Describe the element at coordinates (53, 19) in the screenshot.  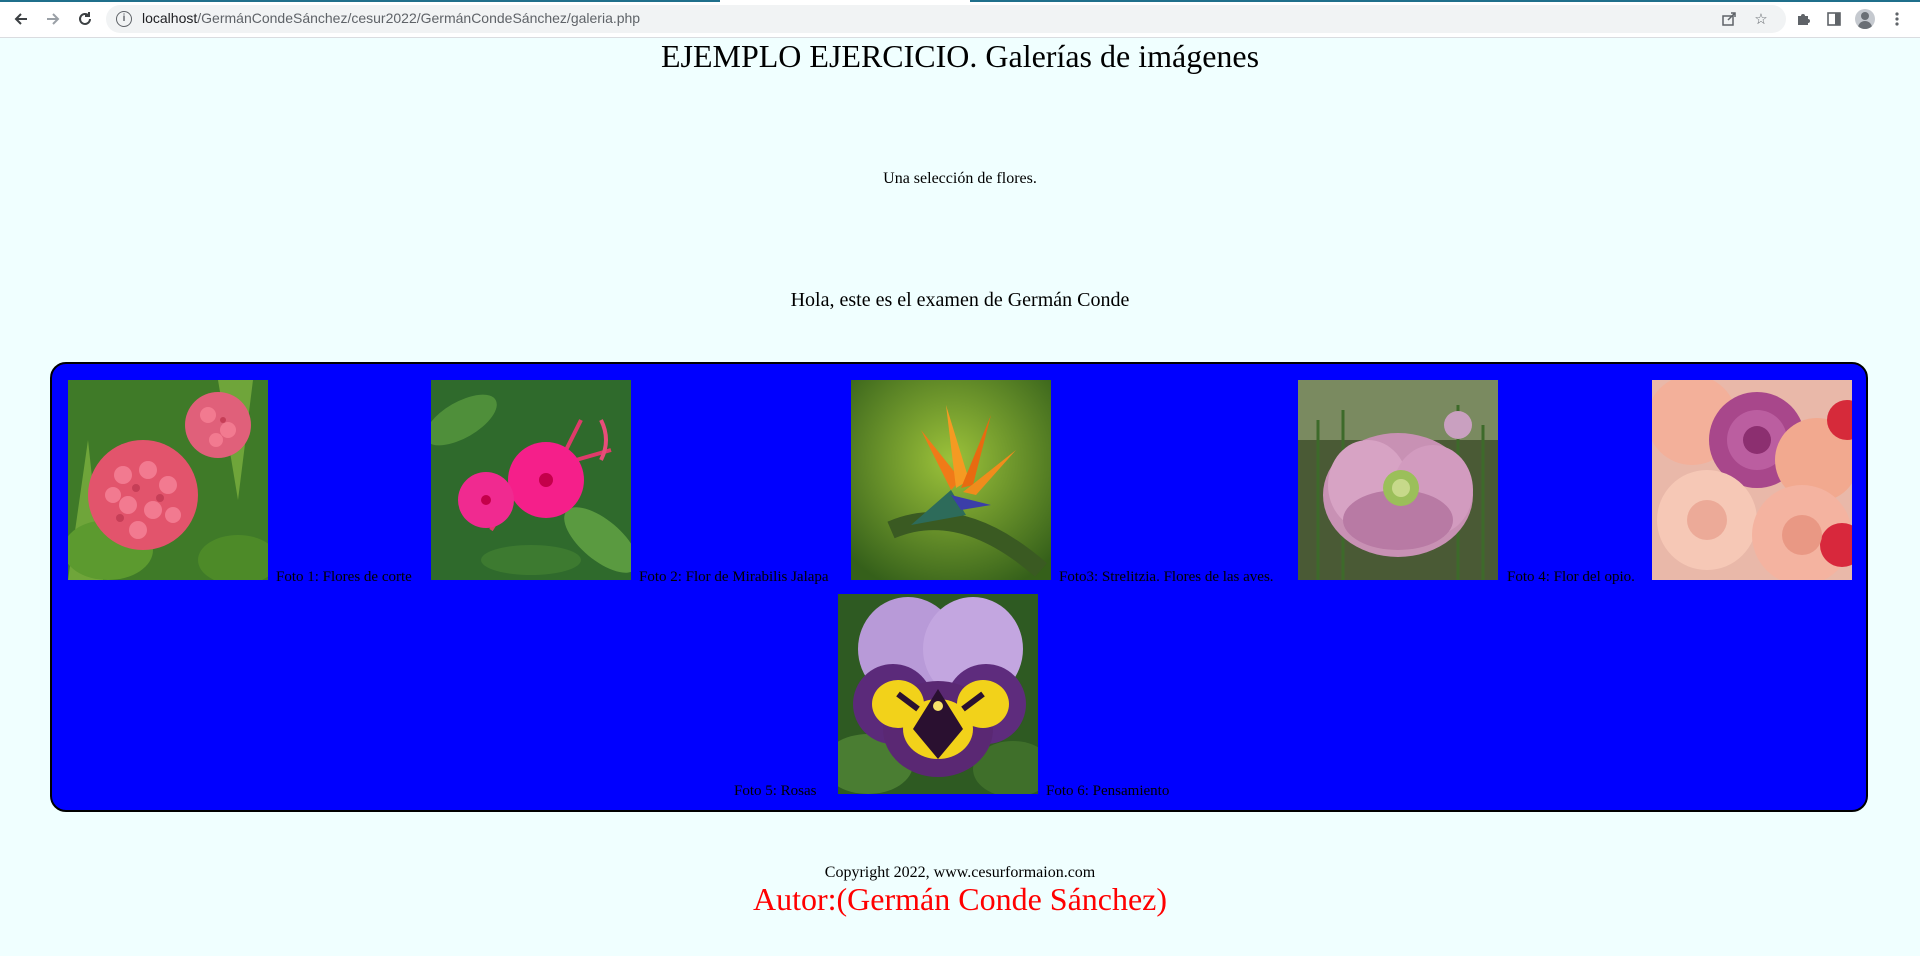
I see `forward-arrow-icon` at that location.